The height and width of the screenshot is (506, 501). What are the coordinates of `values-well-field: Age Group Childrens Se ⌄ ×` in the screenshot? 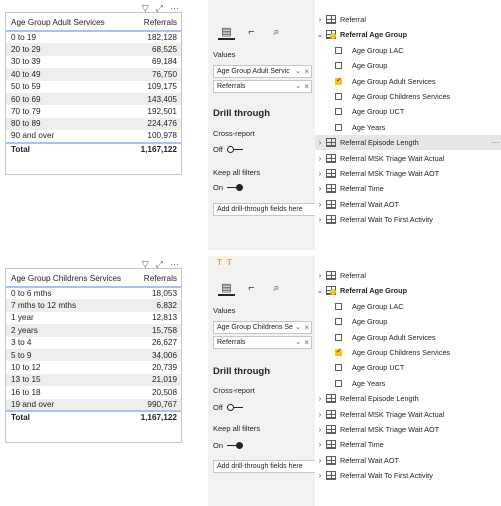 It's located at (262, 327).